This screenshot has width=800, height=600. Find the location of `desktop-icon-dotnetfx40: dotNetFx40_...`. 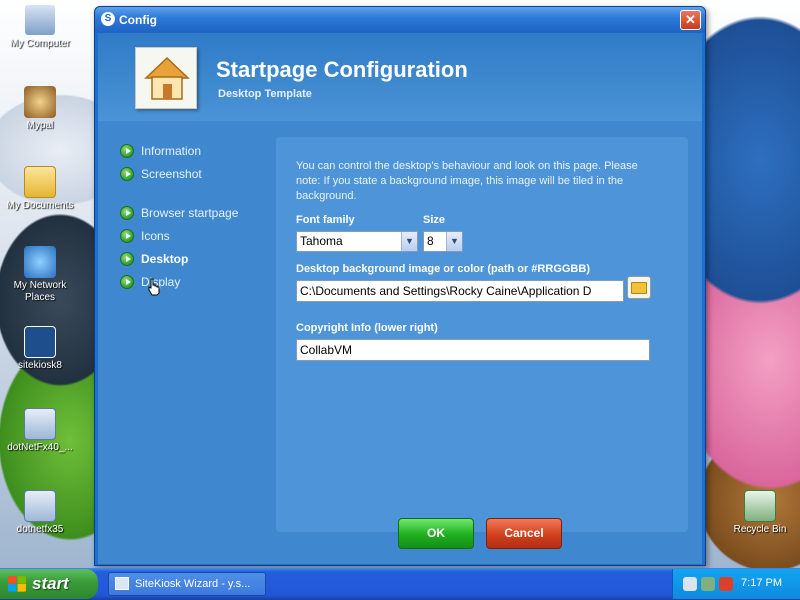

desktop-icon-dotnetfx40: dotNetFx40_... is located at coordinates (40, 431).